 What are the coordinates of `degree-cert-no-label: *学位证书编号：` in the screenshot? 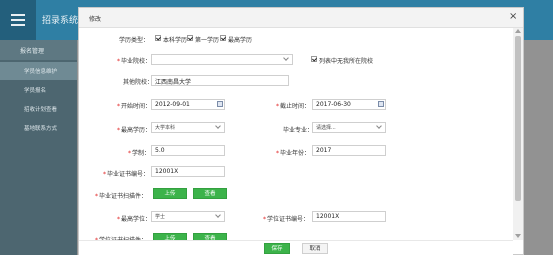 It's located at (286, 219).